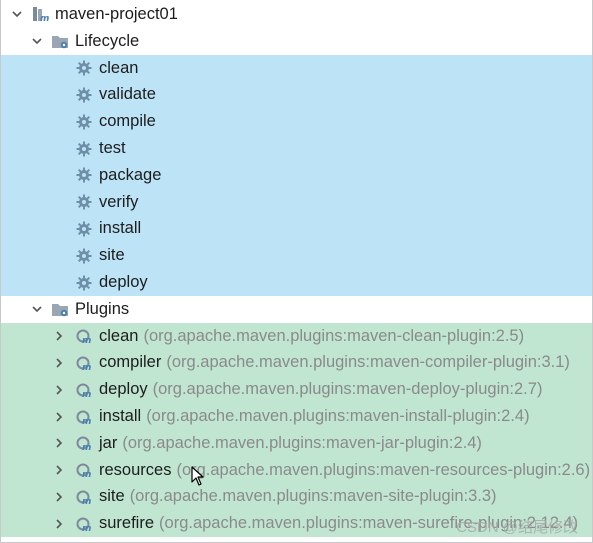  What do you see at coordinates (119, 335) in the screenshot?
I see `plugin-name: clean` at bounding box center [119, 335].